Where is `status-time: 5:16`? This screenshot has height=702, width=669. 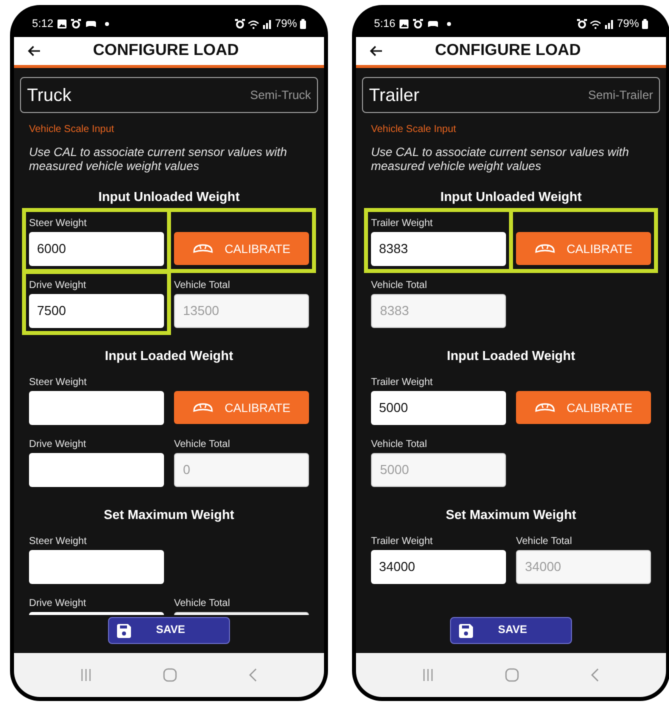 status-time: 5:16 is located at coordinates (385, 24).